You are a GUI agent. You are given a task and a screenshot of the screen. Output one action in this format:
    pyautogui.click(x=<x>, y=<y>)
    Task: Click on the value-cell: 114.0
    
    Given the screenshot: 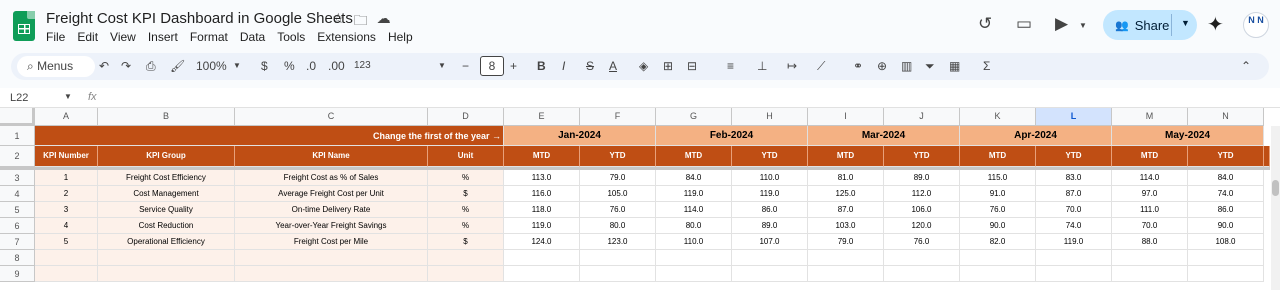 What is the action you would take?
    pyautogui.click(x=694, y=210)
    